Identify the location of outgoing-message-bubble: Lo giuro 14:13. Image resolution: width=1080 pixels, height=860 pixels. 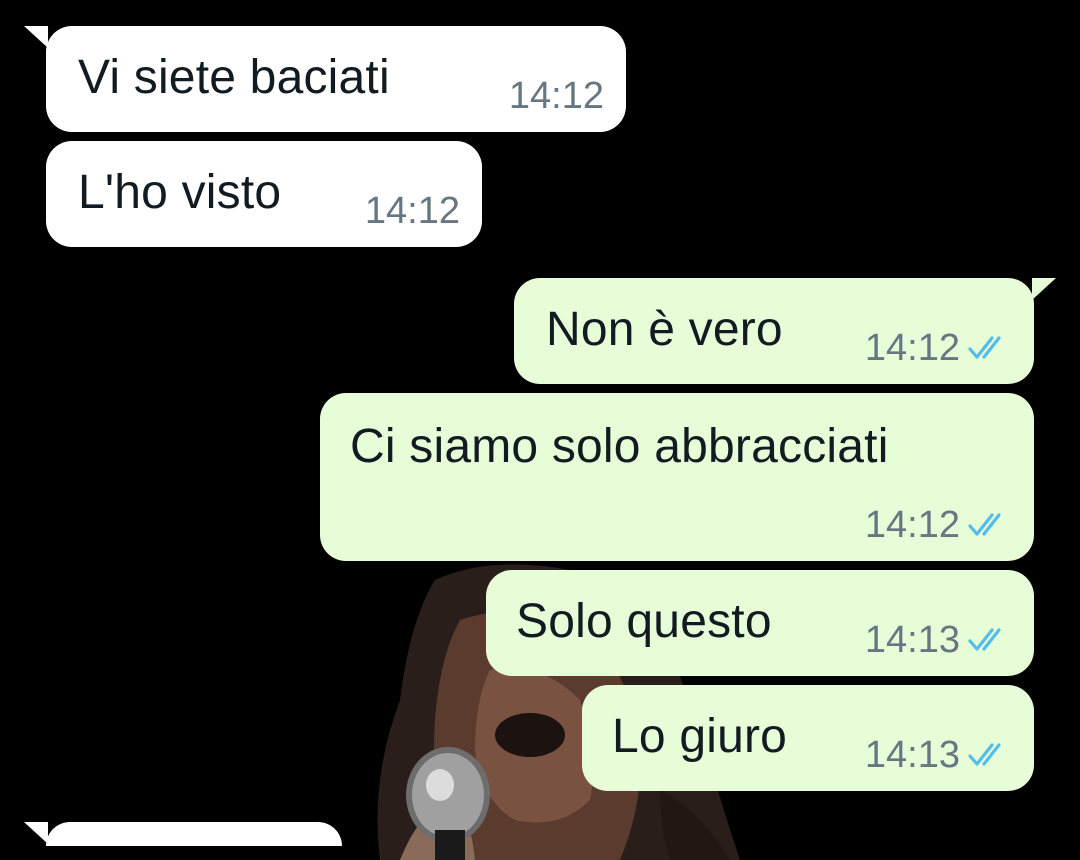
(808, 738).